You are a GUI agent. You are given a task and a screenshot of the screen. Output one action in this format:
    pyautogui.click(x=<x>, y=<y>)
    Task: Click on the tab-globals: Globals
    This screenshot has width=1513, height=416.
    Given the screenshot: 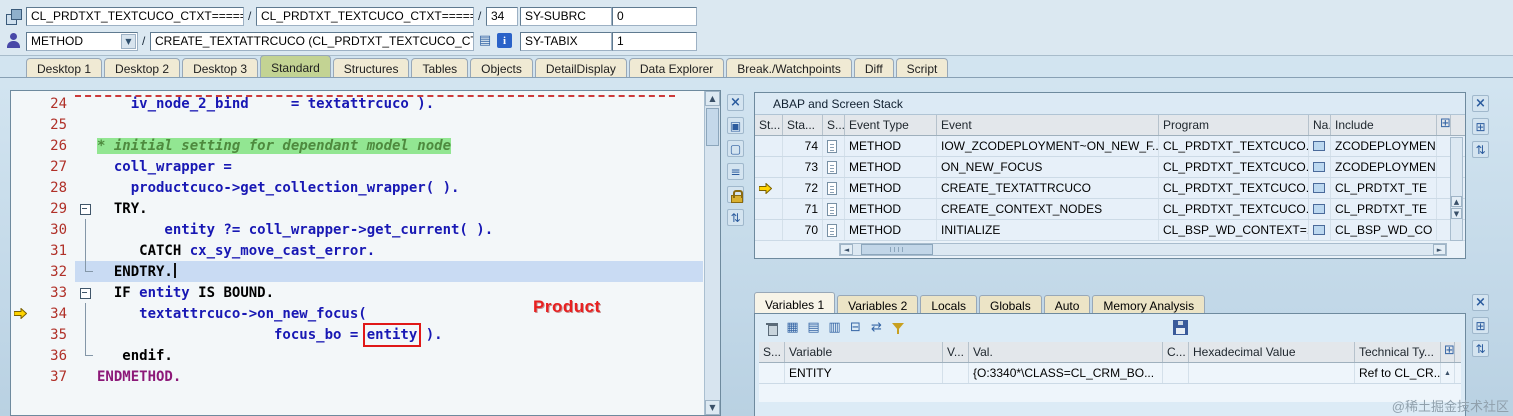 What is the action you would take?
    pyautogui.click(x=1010, y=304)
    